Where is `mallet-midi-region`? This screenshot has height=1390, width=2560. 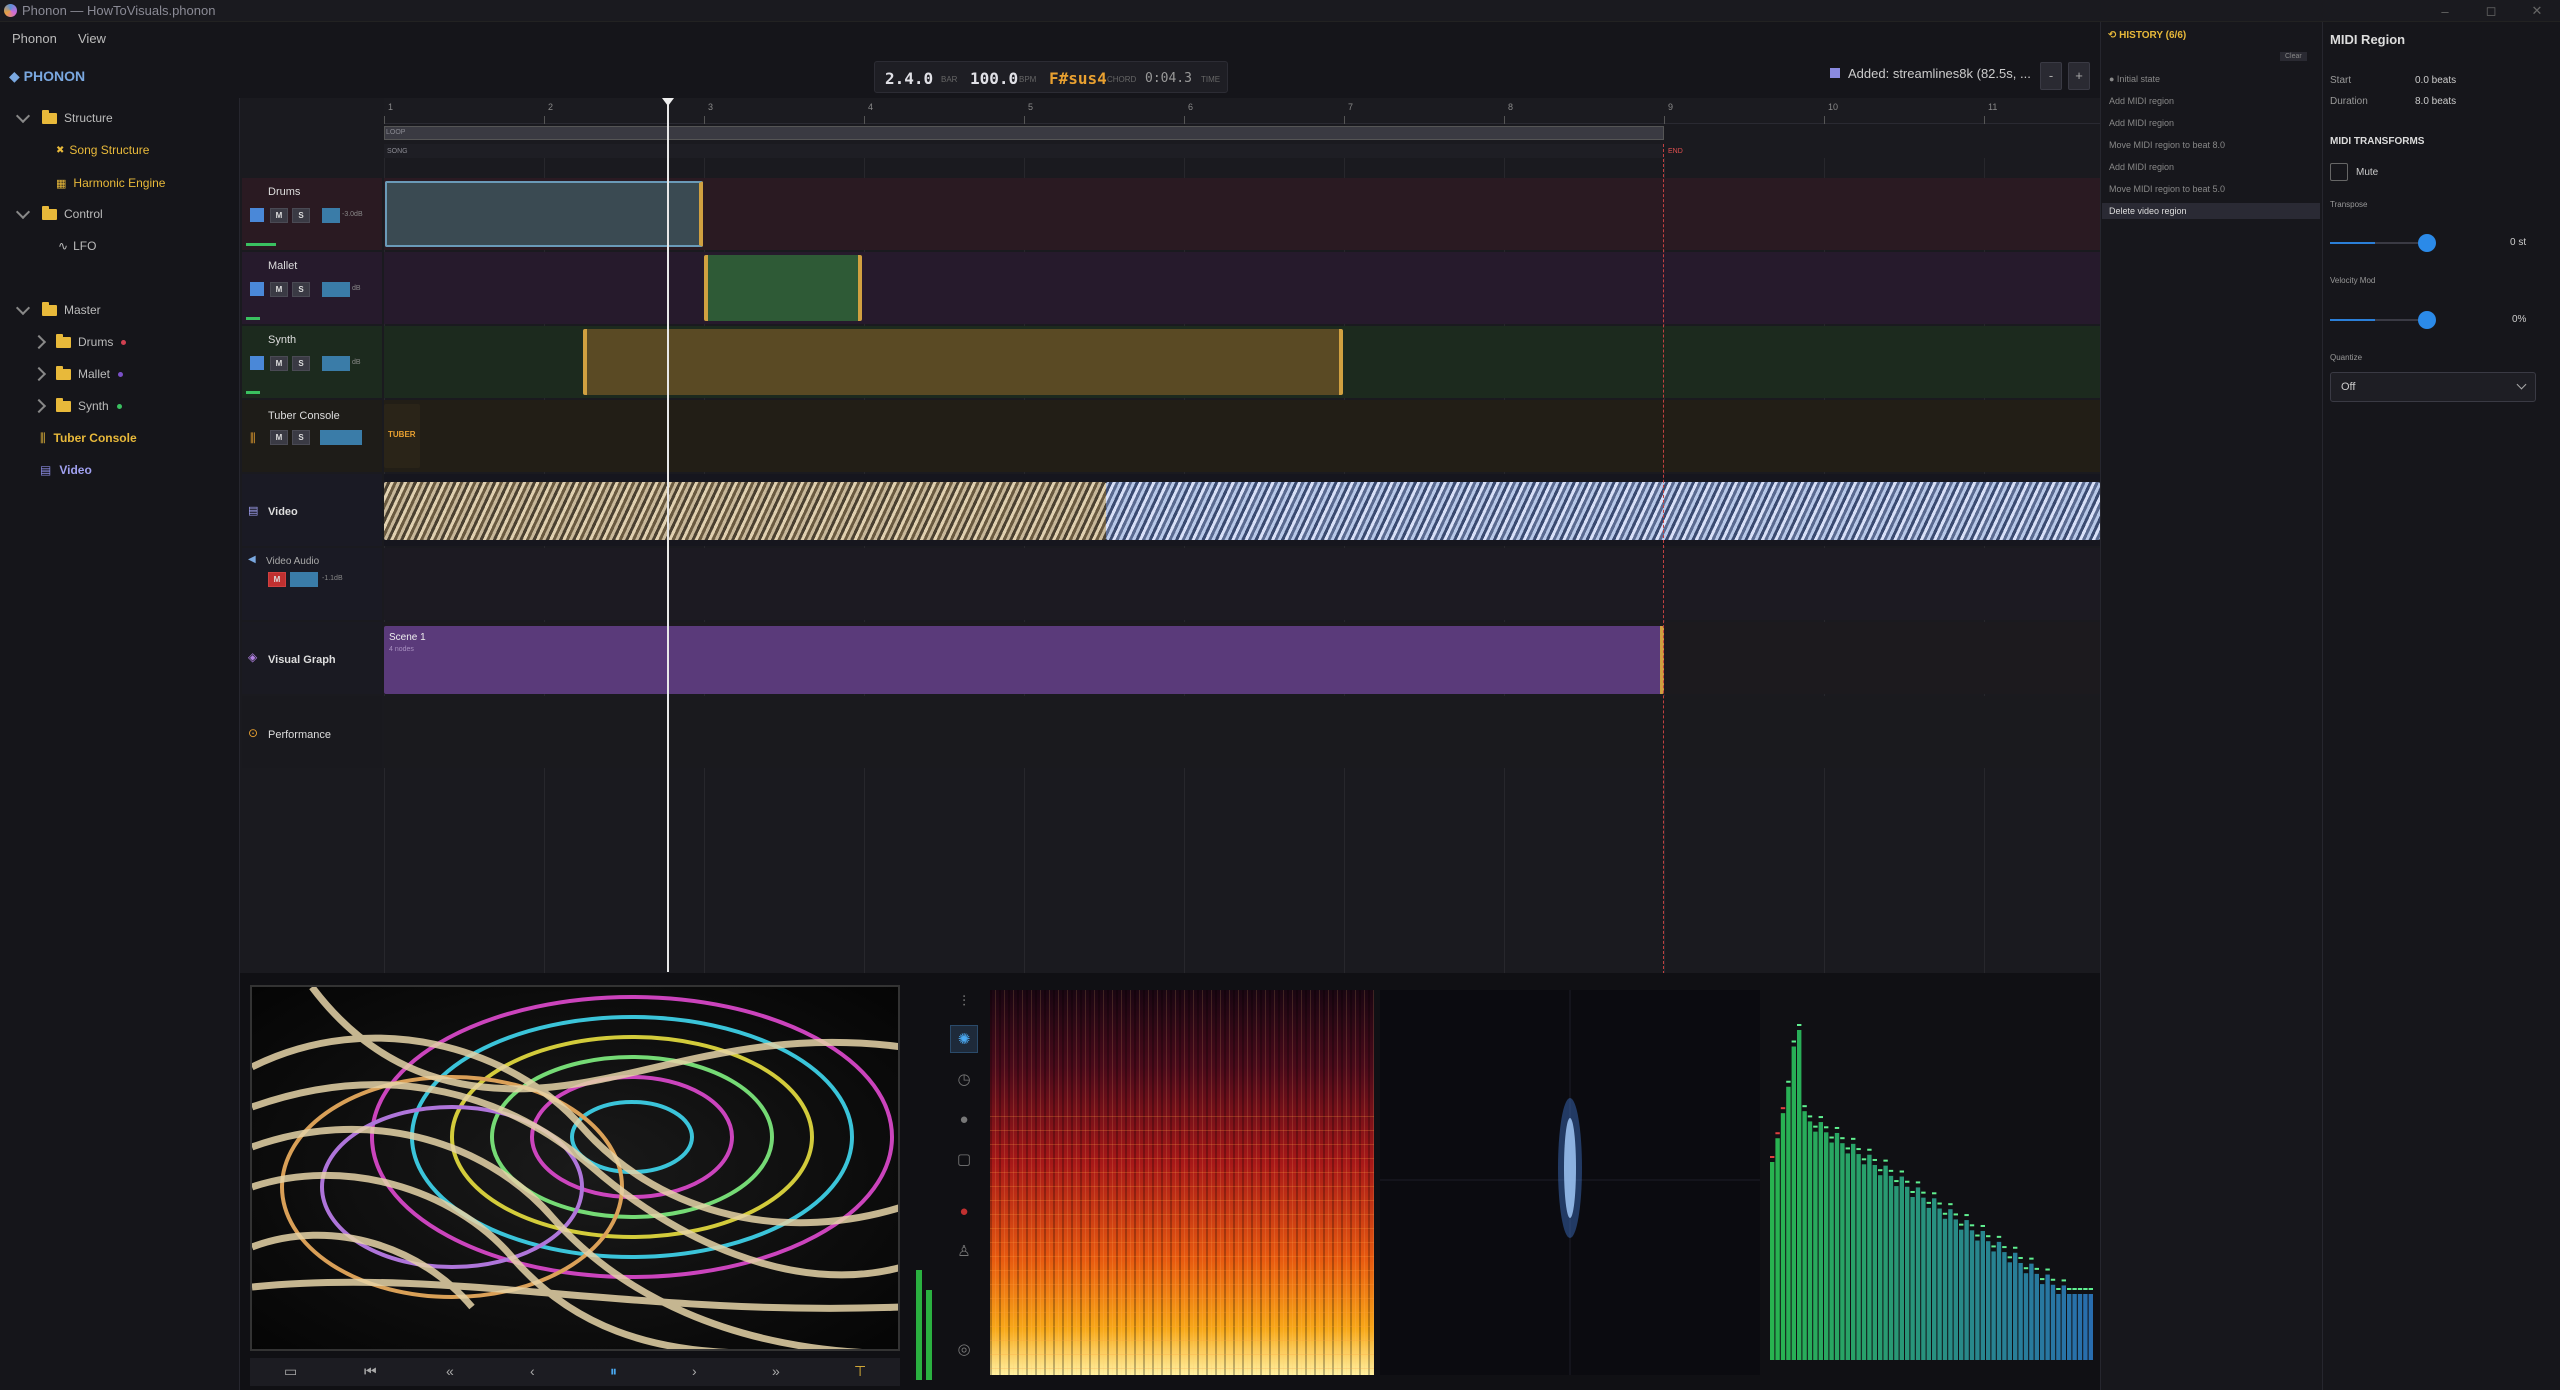
mallet-midi-region is located at coordinates (783, 288).